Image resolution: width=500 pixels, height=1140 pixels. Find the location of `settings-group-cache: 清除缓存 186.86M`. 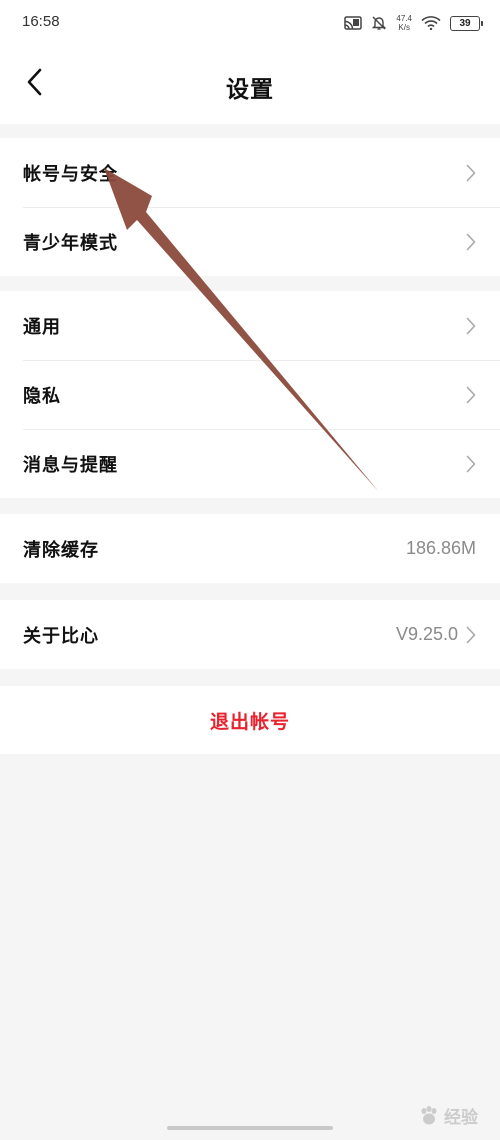

settings-group-cache: 清除缓存 186.86M is located at coordinates (250, 548).